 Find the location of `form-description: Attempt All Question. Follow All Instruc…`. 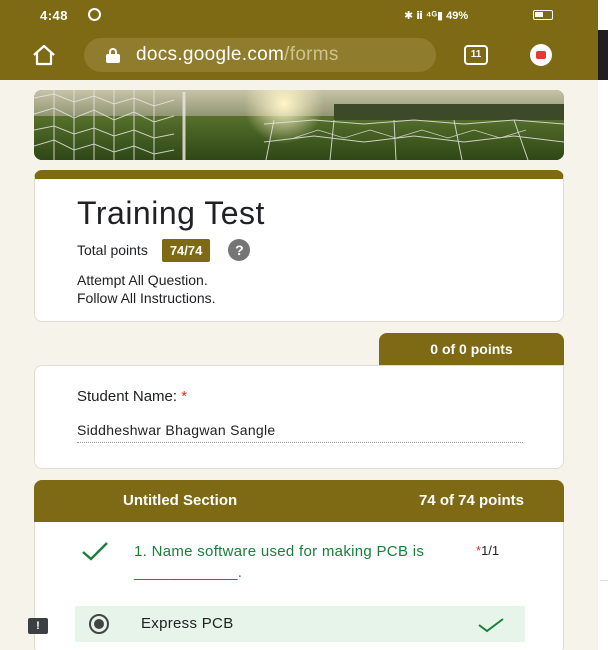

form-description: Attempt All Question. Follow All Instruc… is located at coordinates (146, 289).